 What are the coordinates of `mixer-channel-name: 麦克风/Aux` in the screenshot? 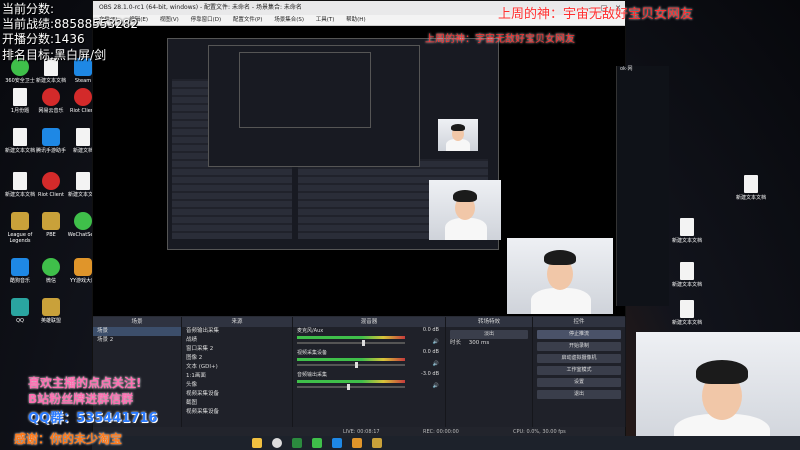 It's located at (310, 331).